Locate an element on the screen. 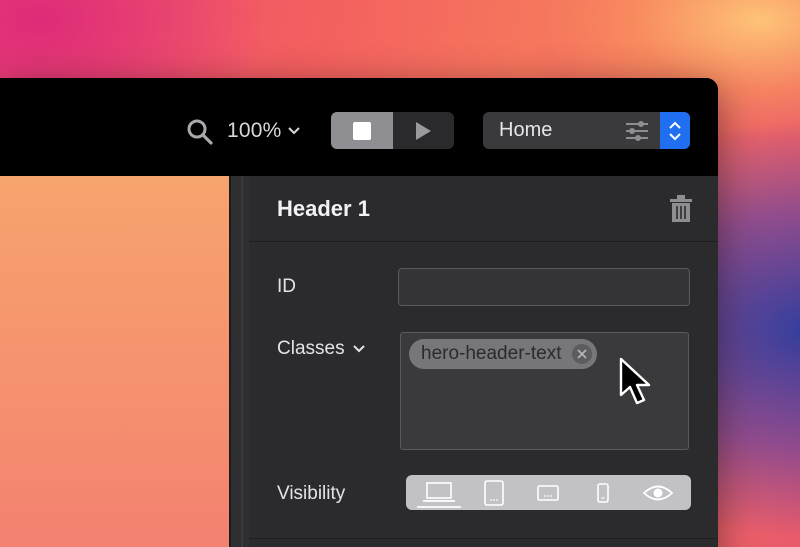 The width and height of the screenshot is (800, 547). play-button is located at coordinates (424, 130).